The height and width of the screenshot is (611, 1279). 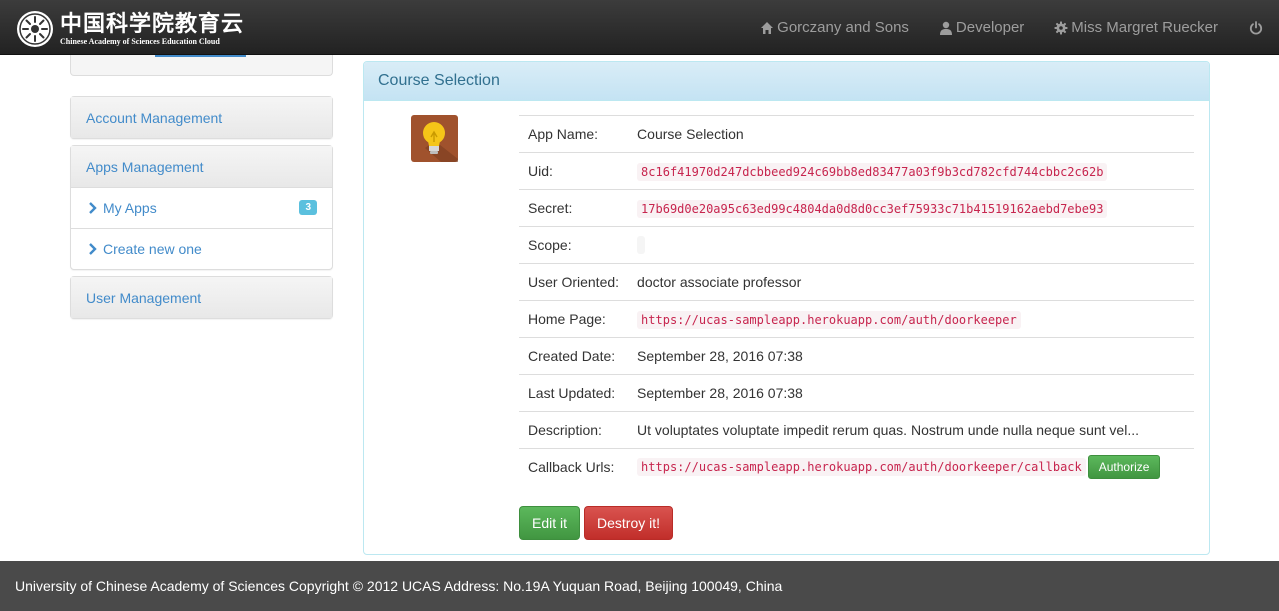 I want to click on callback-urls-label: Callback Urls:, so click(x=574, y=467).